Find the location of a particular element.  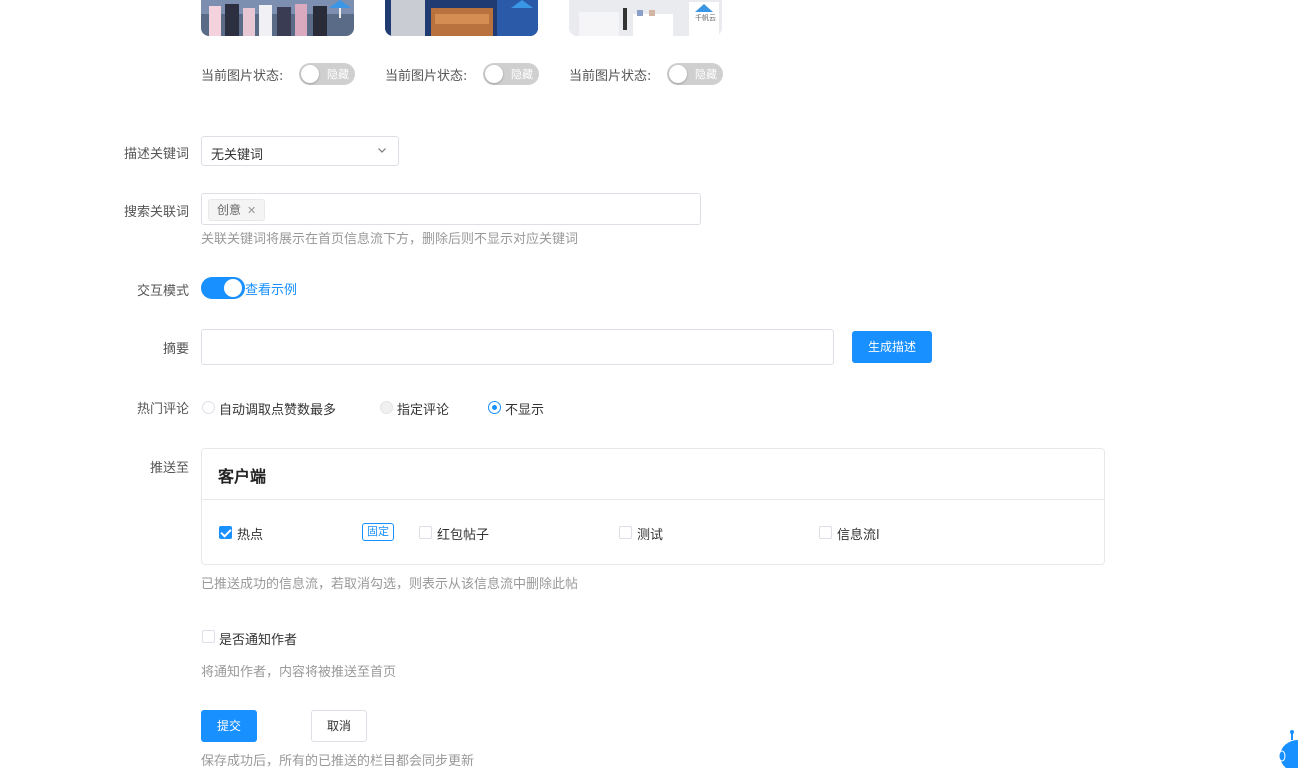

image-status-label-1: 当前图片状态: is located at coordinates (242, 76).